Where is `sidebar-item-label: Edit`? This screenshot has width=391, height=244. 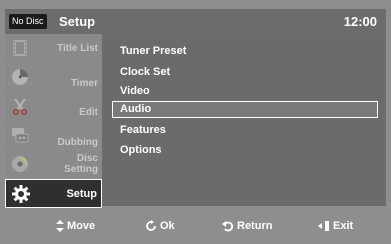
sidebar-item-label: Edit is located at coordinates (88, 112).